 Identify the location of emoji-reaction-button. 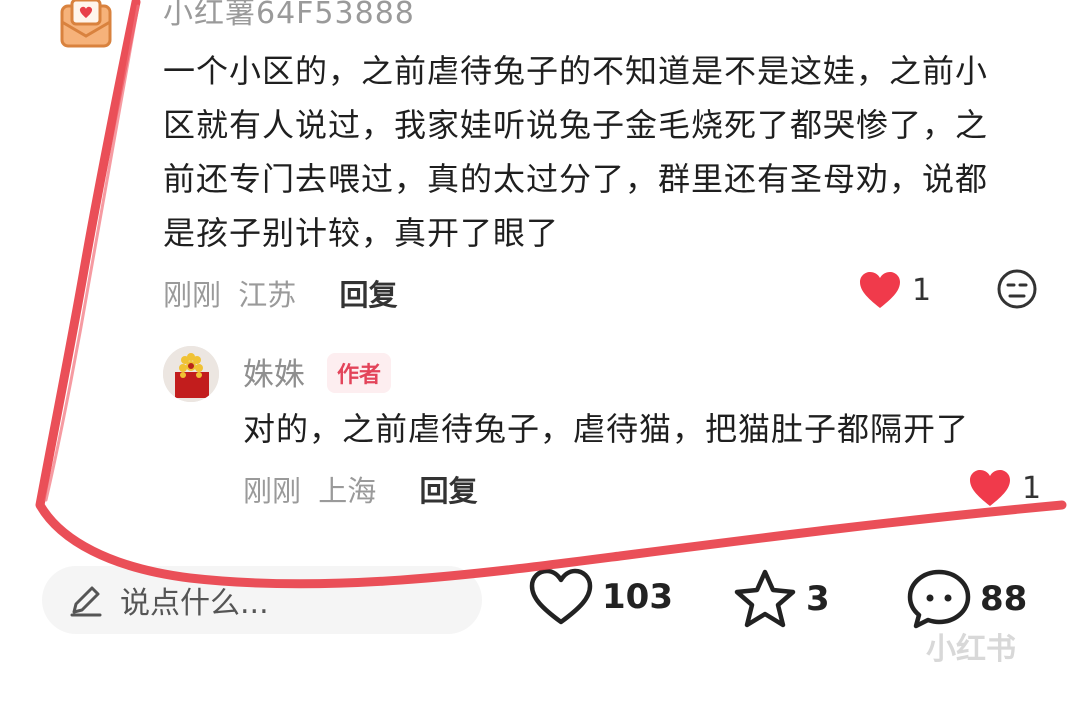
(1017, 289).